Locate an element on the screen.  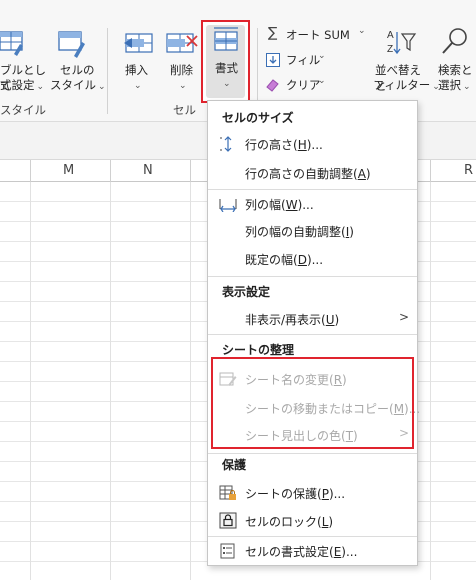
sort-filter-button: A Z 並べ替えと フィルター ⌄ is located at coordinates (406, 59).